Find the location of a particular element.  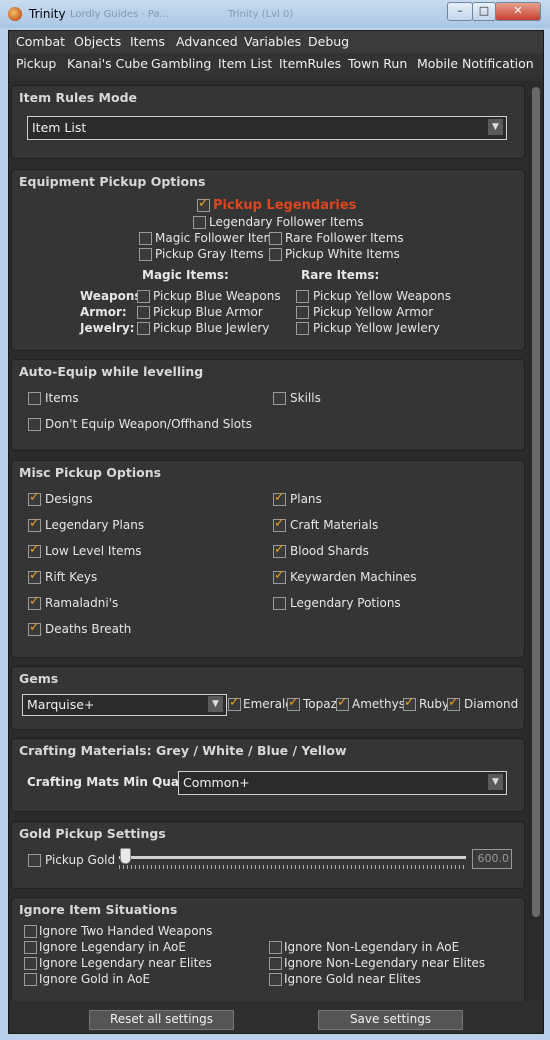

deaths-breath-checkbox is located at coordinates (34, 628).